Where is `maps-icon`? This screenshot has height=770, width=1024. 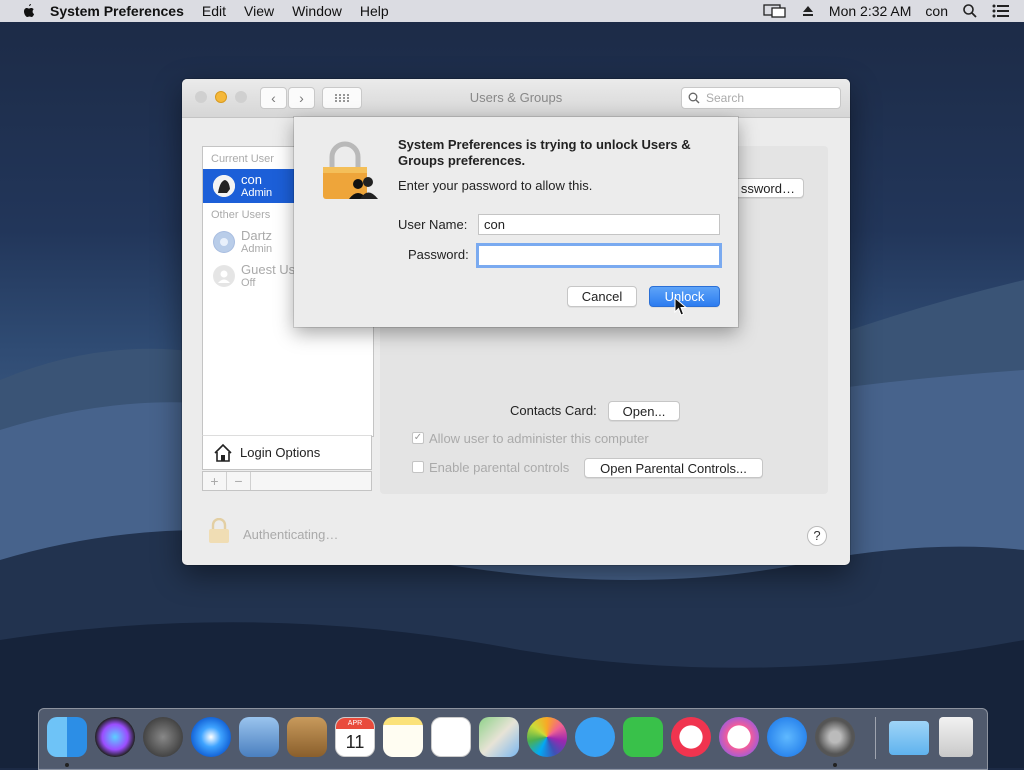 maps-icon is located at coordinates (499, 737).